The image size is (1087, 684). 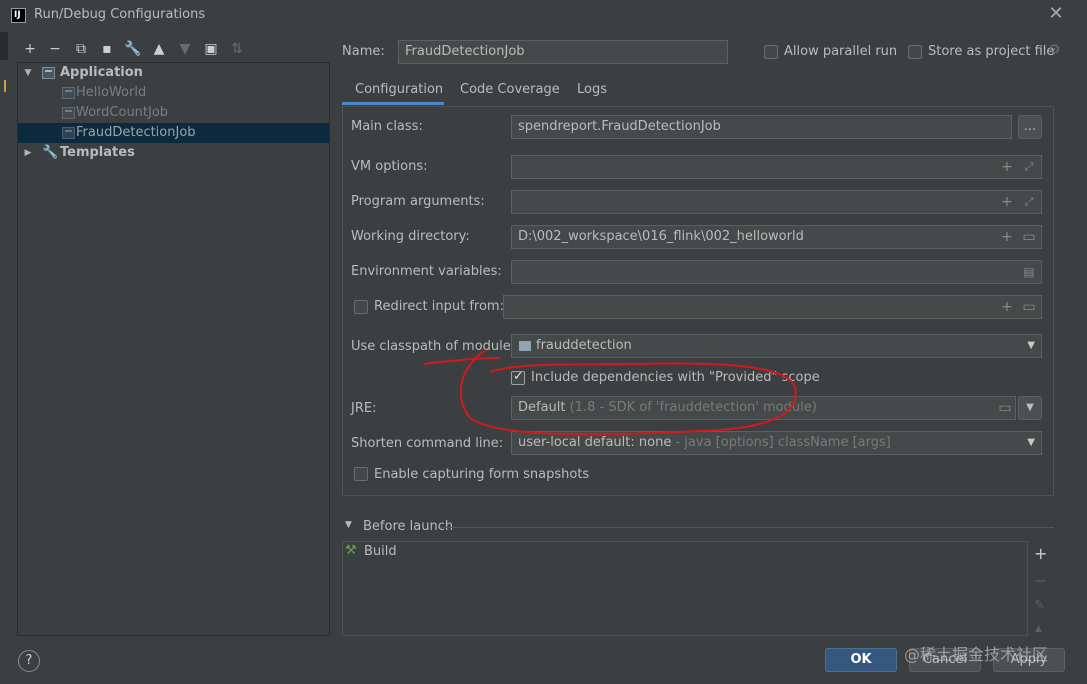 What do you see at coordinates (1030, 408) in the screenshot?
I see `jre-dropdown-button: ▼` at bounding box center [1030, 408].